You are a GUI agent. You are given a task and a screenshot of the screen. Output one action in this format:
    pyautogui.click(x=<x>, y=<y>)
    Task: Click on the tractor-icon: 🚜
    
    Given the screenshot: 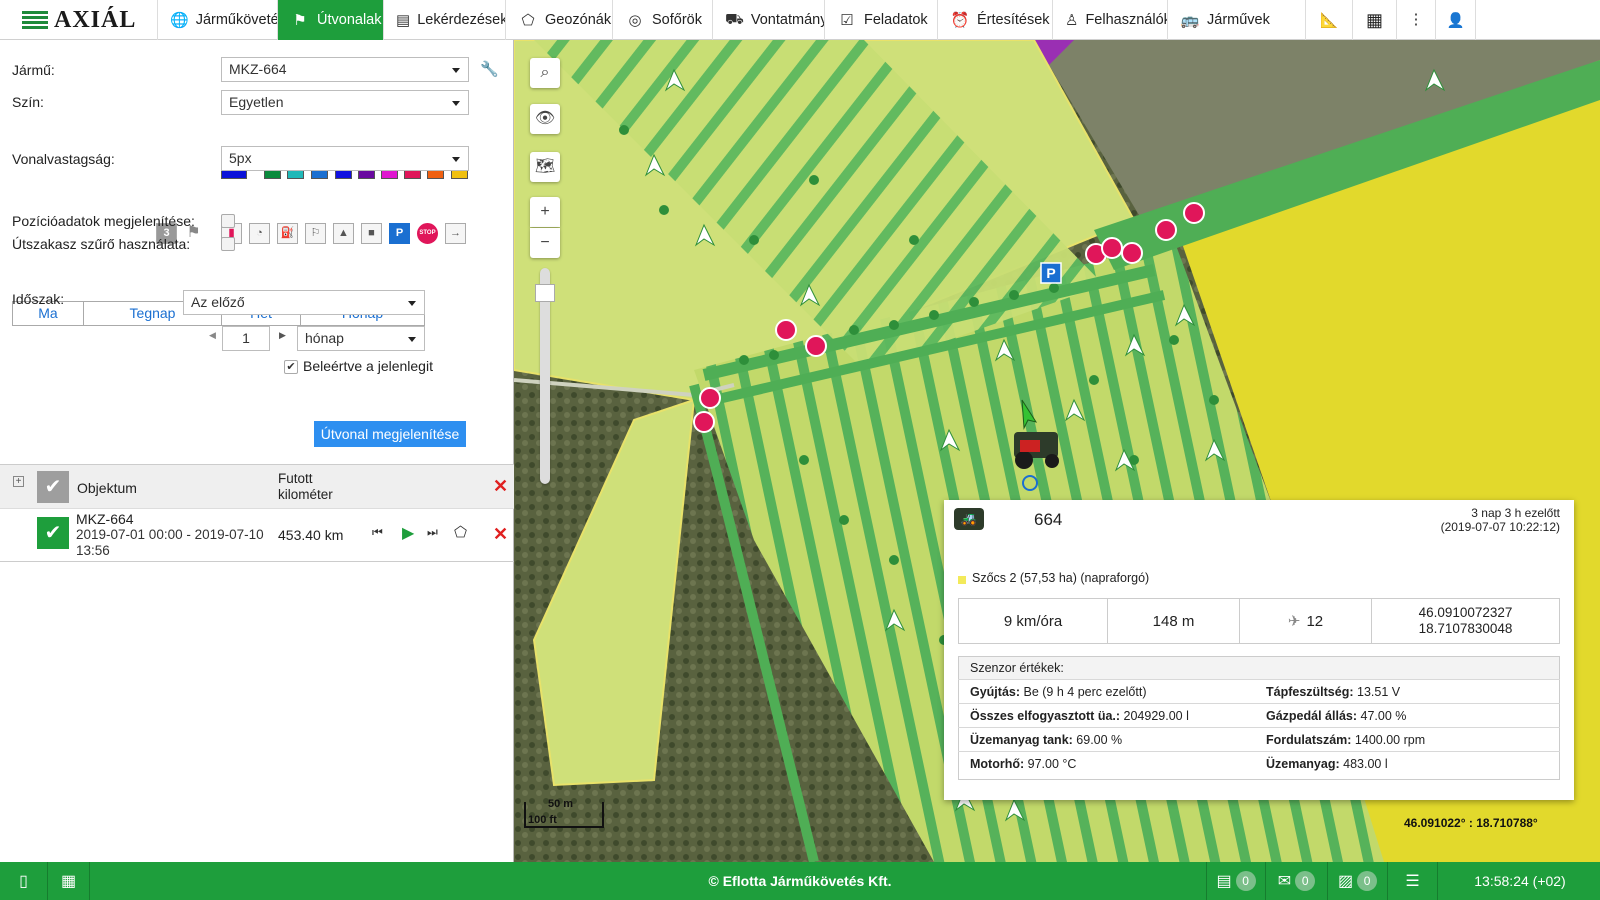 What is the action you would take?
    pyautogui.click(x=969, y=519)
    